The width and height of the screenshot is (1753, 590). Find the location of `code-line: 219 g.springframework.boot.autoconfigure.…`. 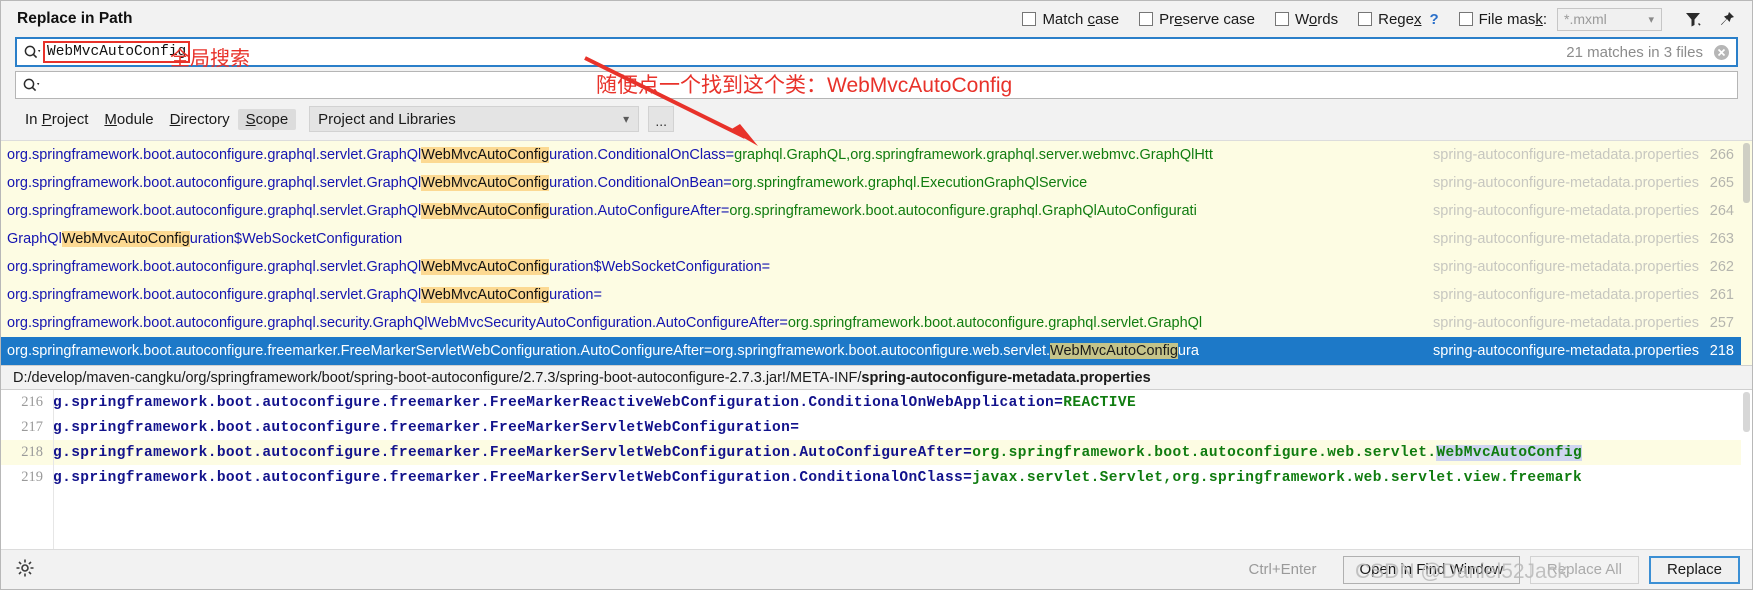

code-line: 219 g.springframework.boot.autoconfigure.… is located at coordinates (876, 477).